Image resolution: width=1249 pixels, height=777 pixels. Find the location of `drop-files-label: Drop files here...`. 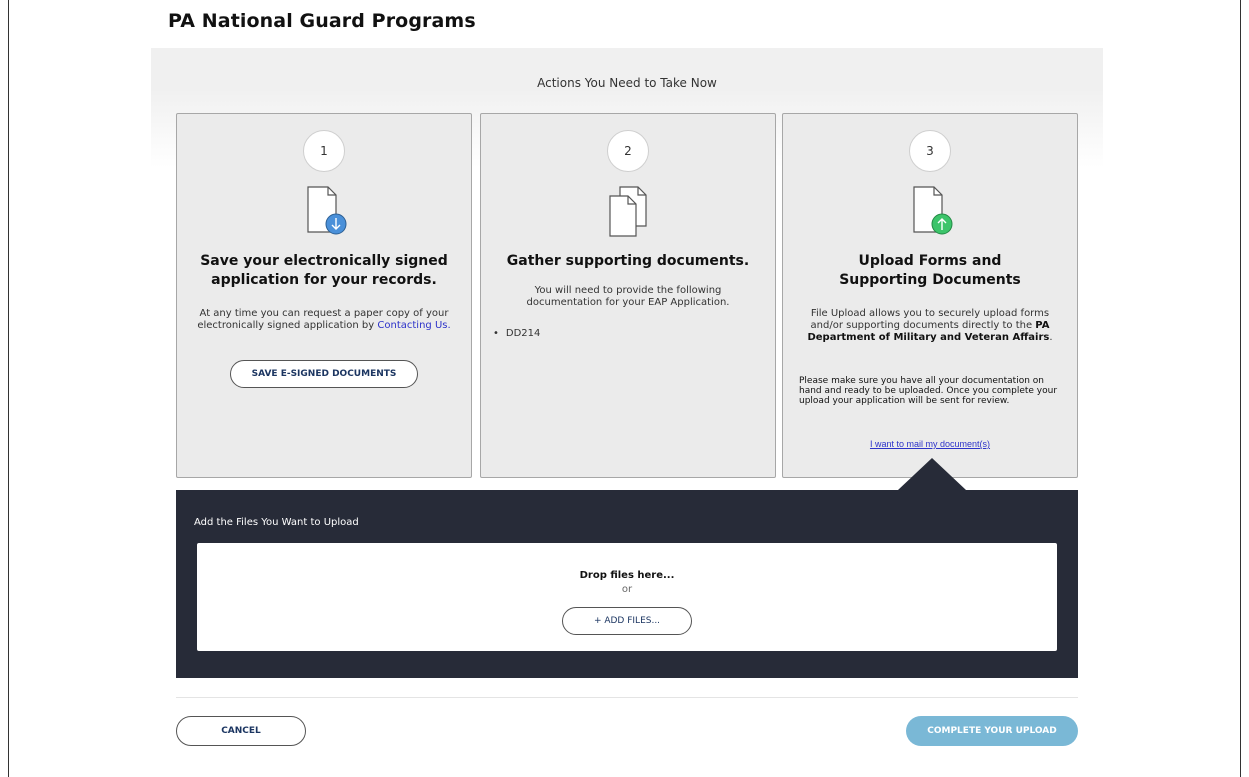

drop-files-label: Drop files here... is located at coordinates (627, 575).